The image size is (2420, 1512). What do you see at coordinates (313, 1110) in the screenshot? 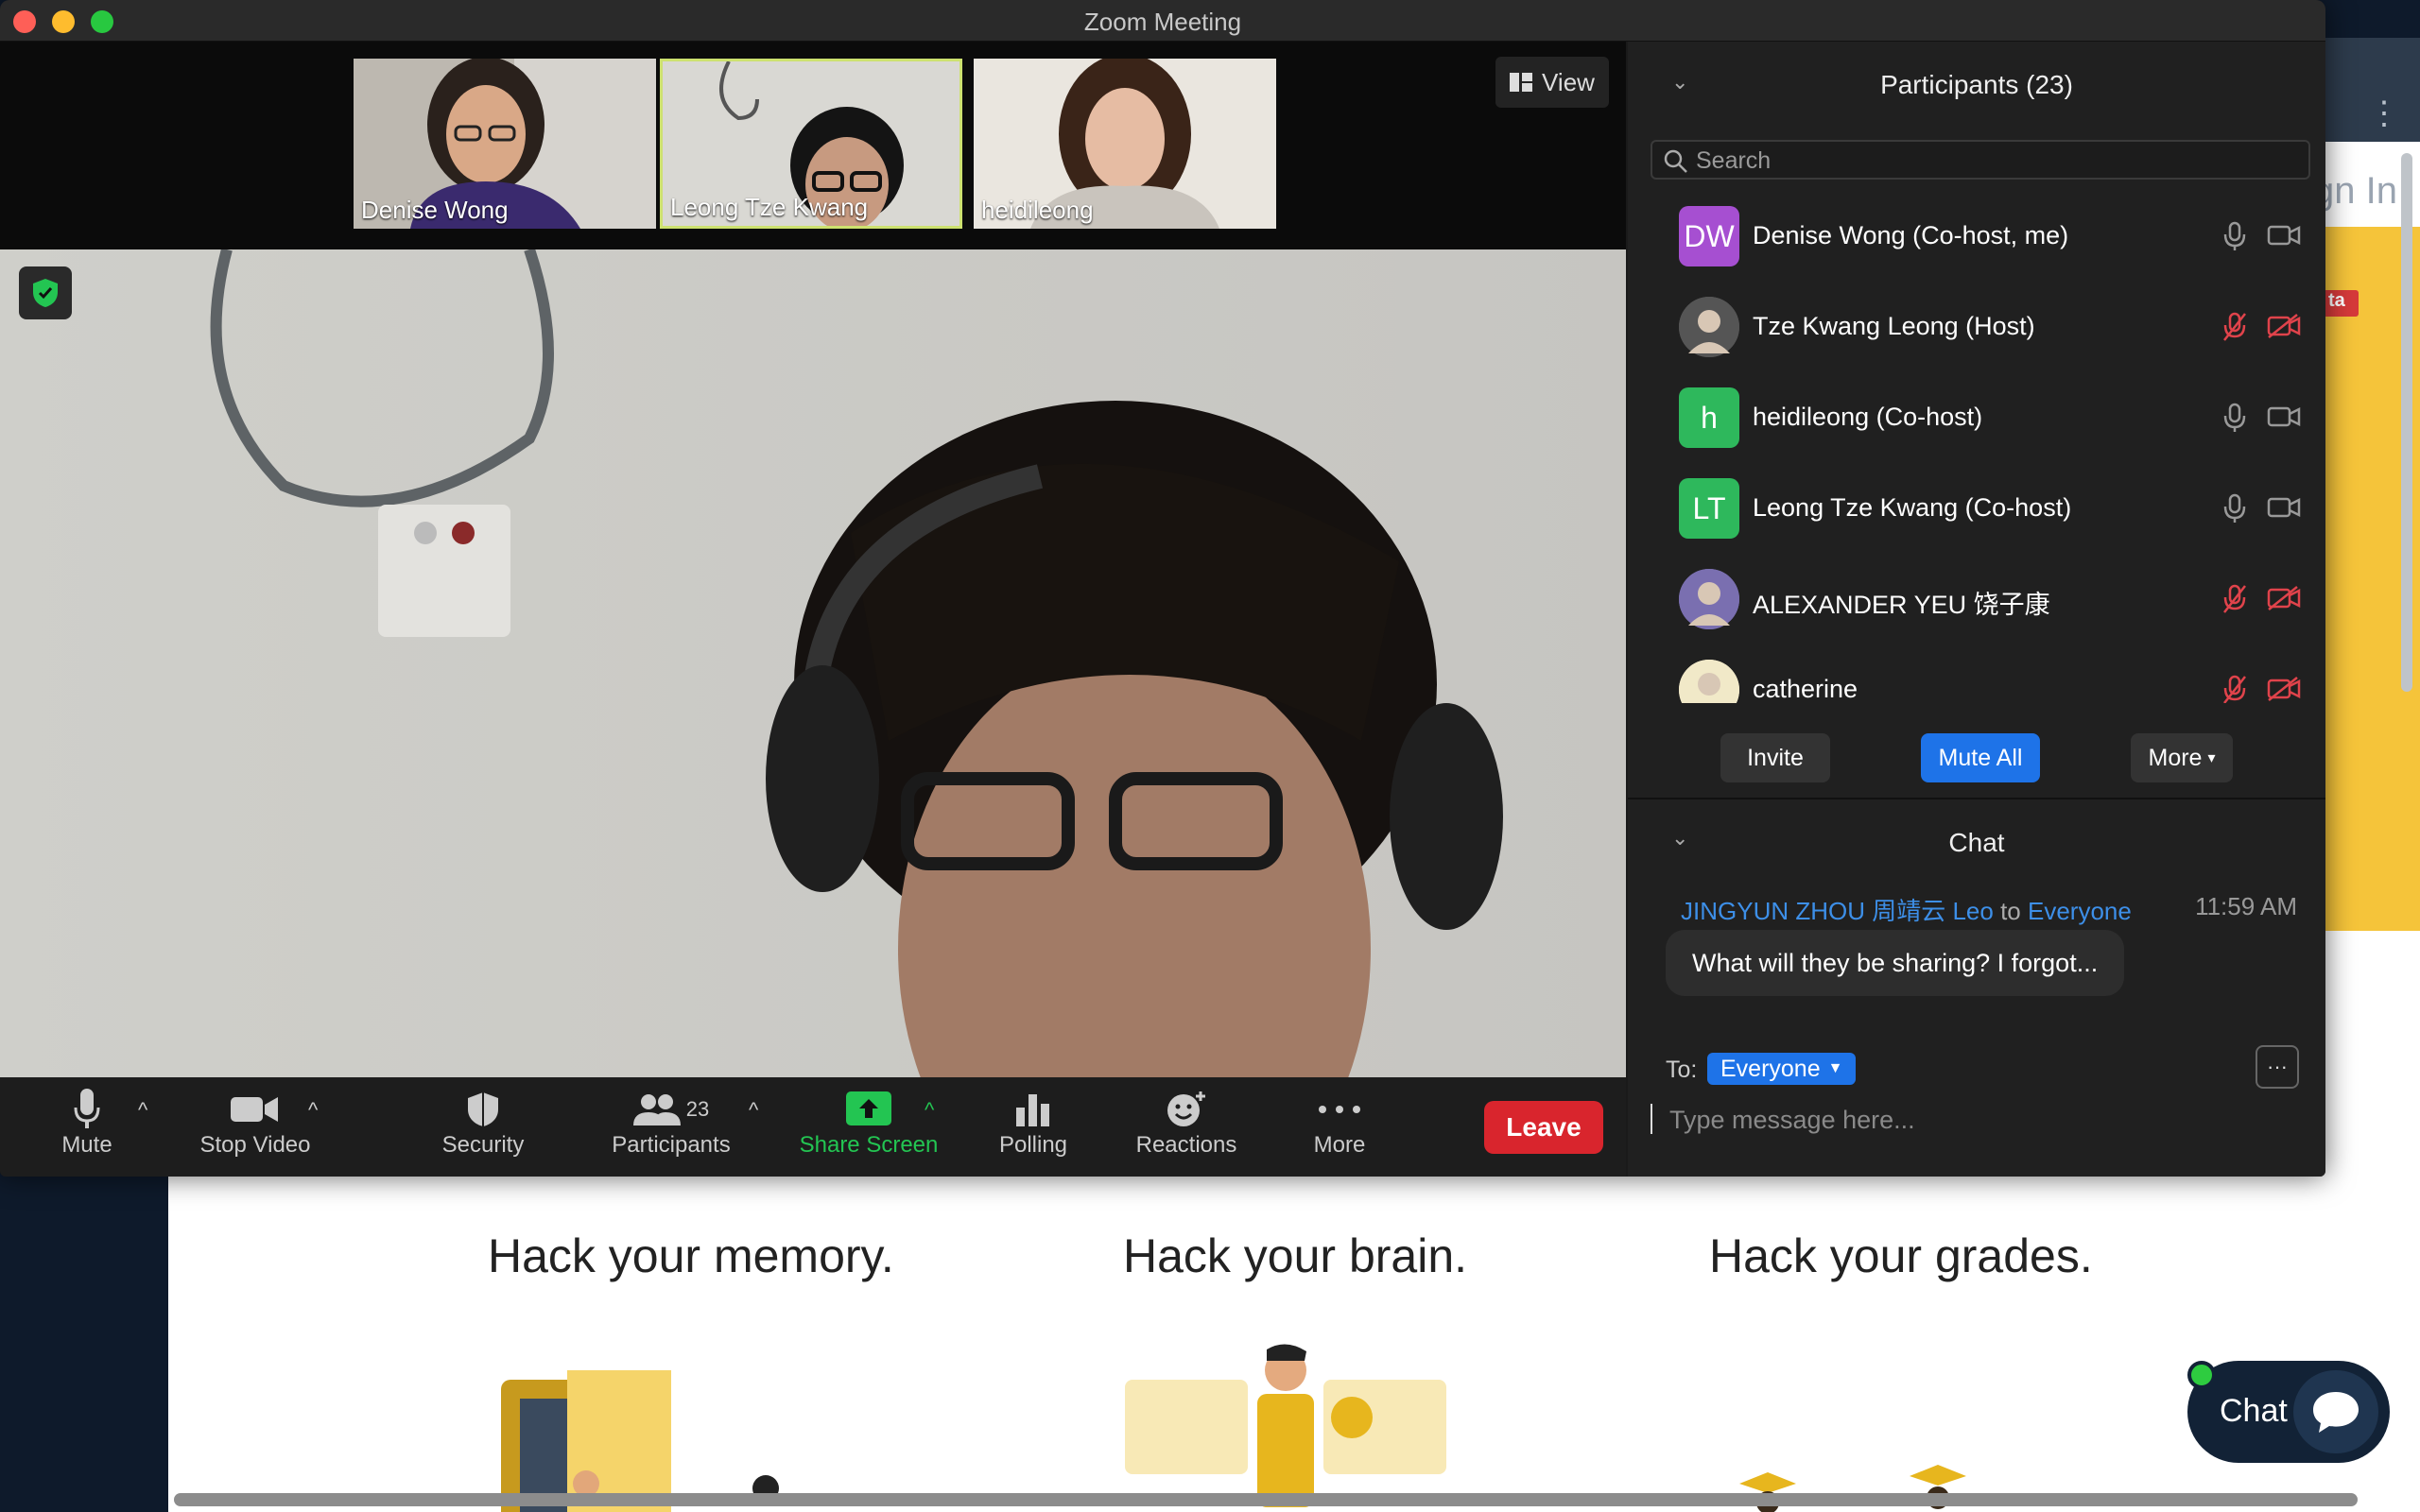
I see `video-options-caret-icon: ^` at bounding box center [313, 1110].